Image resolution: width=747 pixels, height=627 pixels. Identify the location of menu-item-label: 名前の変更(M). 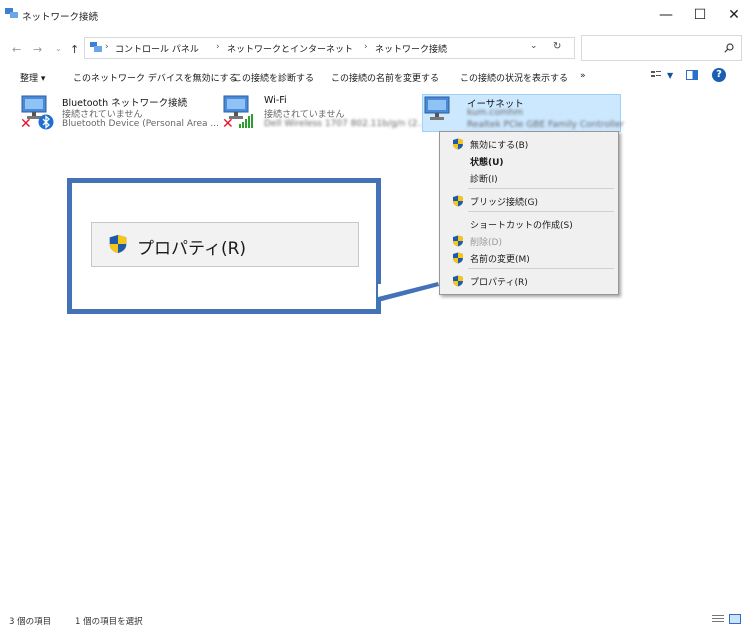
(500, 260).